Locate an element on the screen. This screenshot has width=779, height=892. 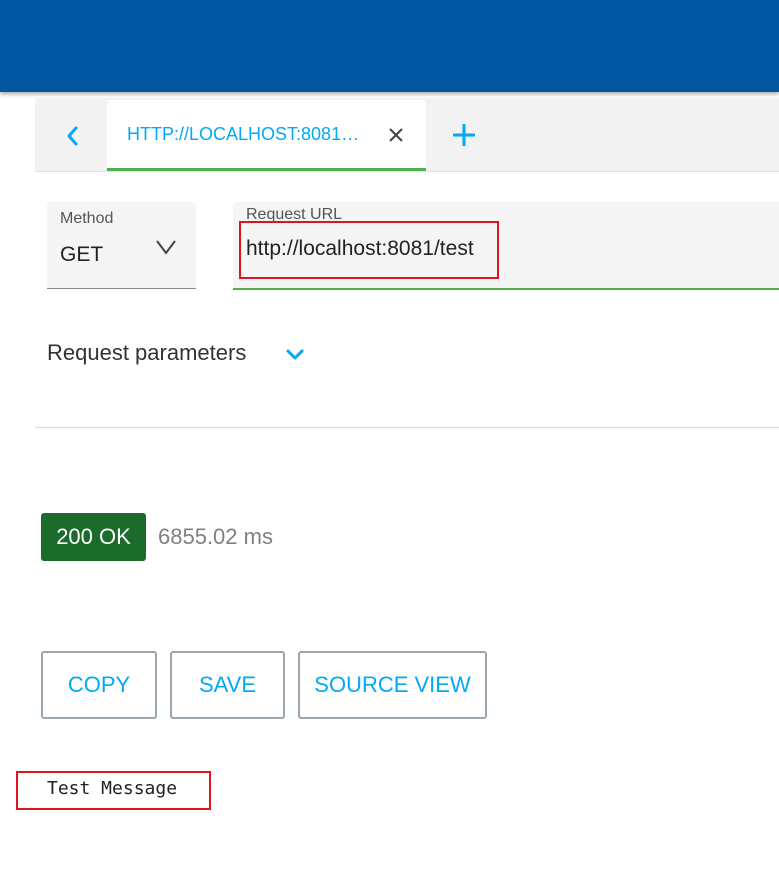
source-view-button: SOURCE VIEW is located at coordinates (392, 685).